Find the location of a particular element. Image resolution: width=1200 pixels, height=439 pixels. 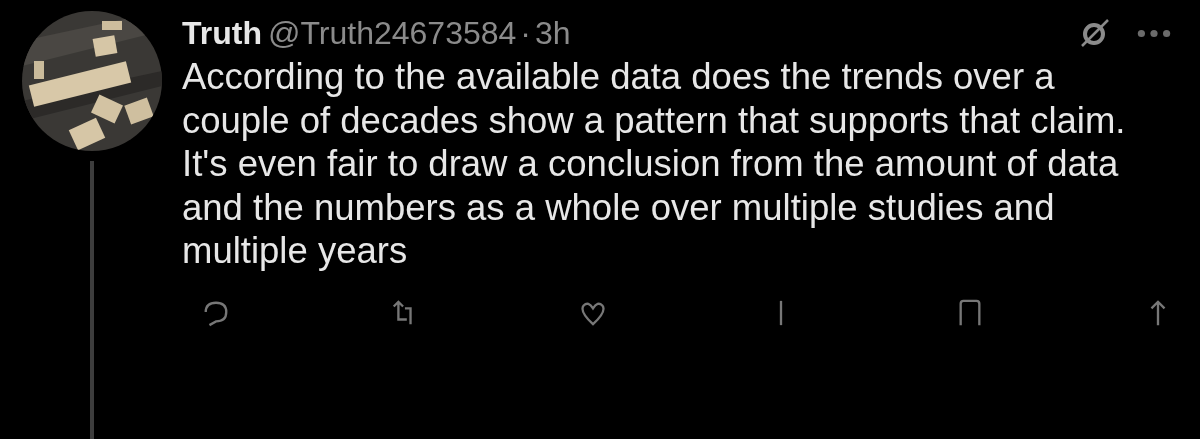

post-time: 3h is located at coordinates (553, 33).